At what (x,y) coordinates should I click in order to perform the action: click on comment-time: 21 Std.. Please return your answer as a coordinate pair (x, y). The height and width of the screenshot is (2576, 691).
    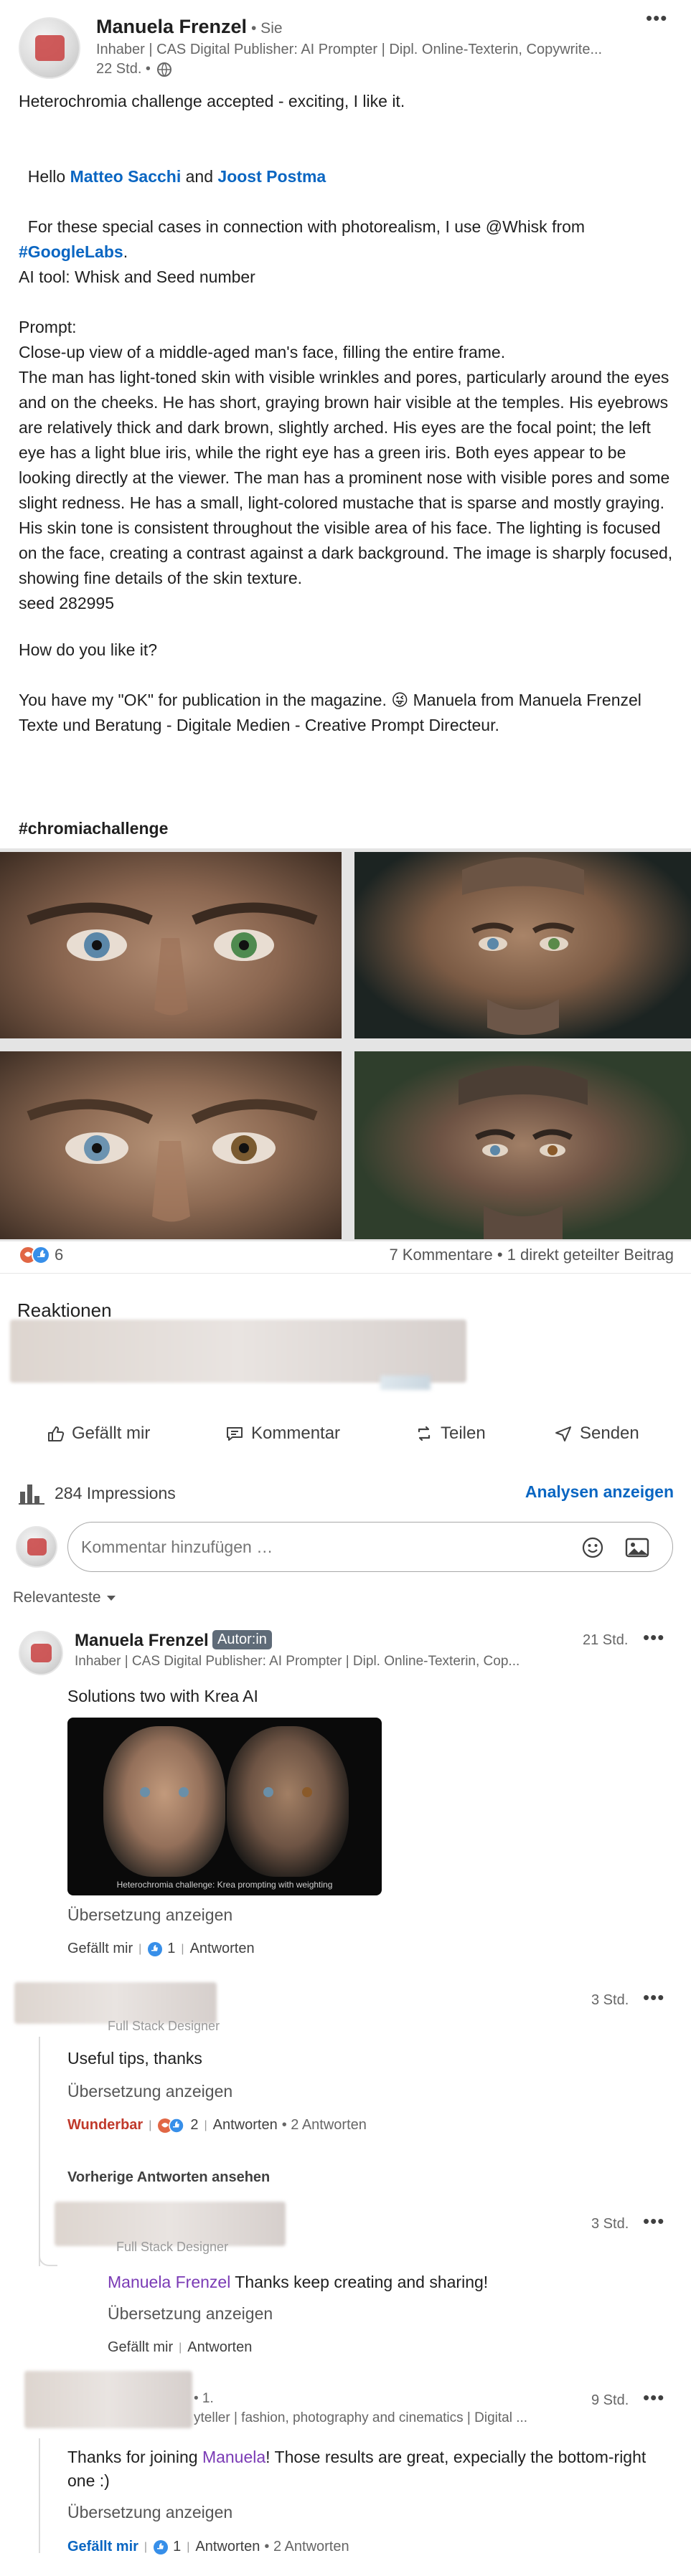
    Looking at the image, I should click on (606, 1640).